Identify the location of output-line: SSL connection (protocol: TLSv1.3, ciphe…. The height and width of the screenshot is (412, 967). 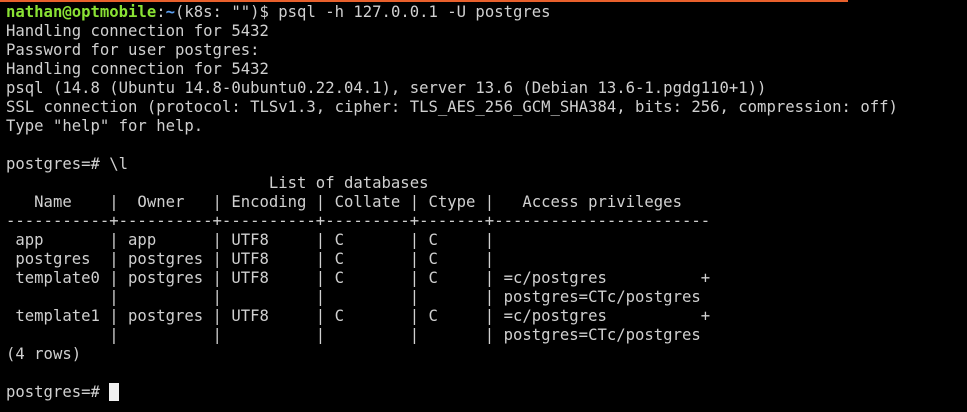
(452, 107).